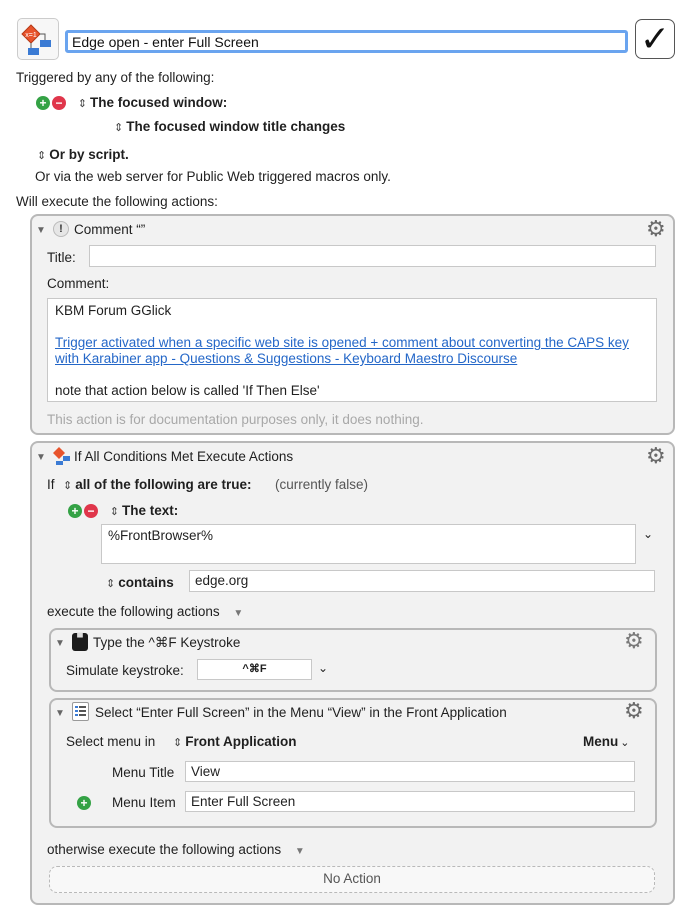 The image size is (683, 922). I want to click on text-value-field: %FrontBrowser%, so click(368, 544).